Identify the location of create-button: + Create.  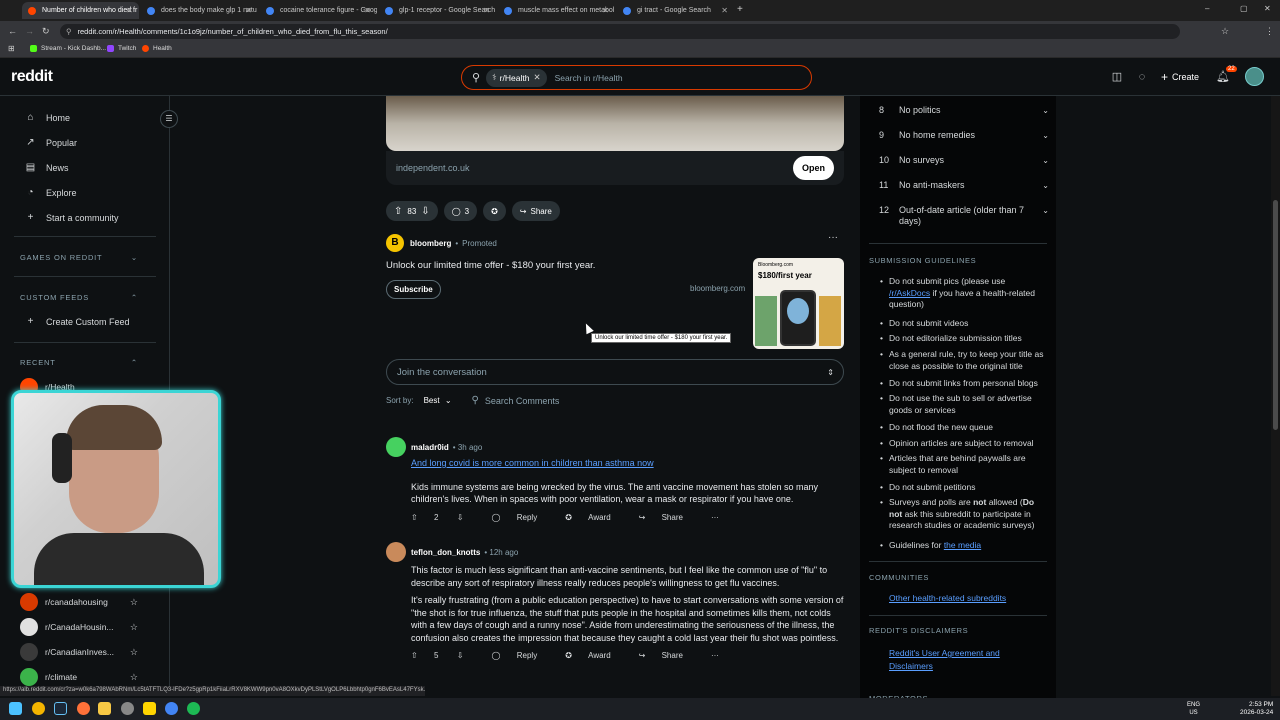
(1180, 77).